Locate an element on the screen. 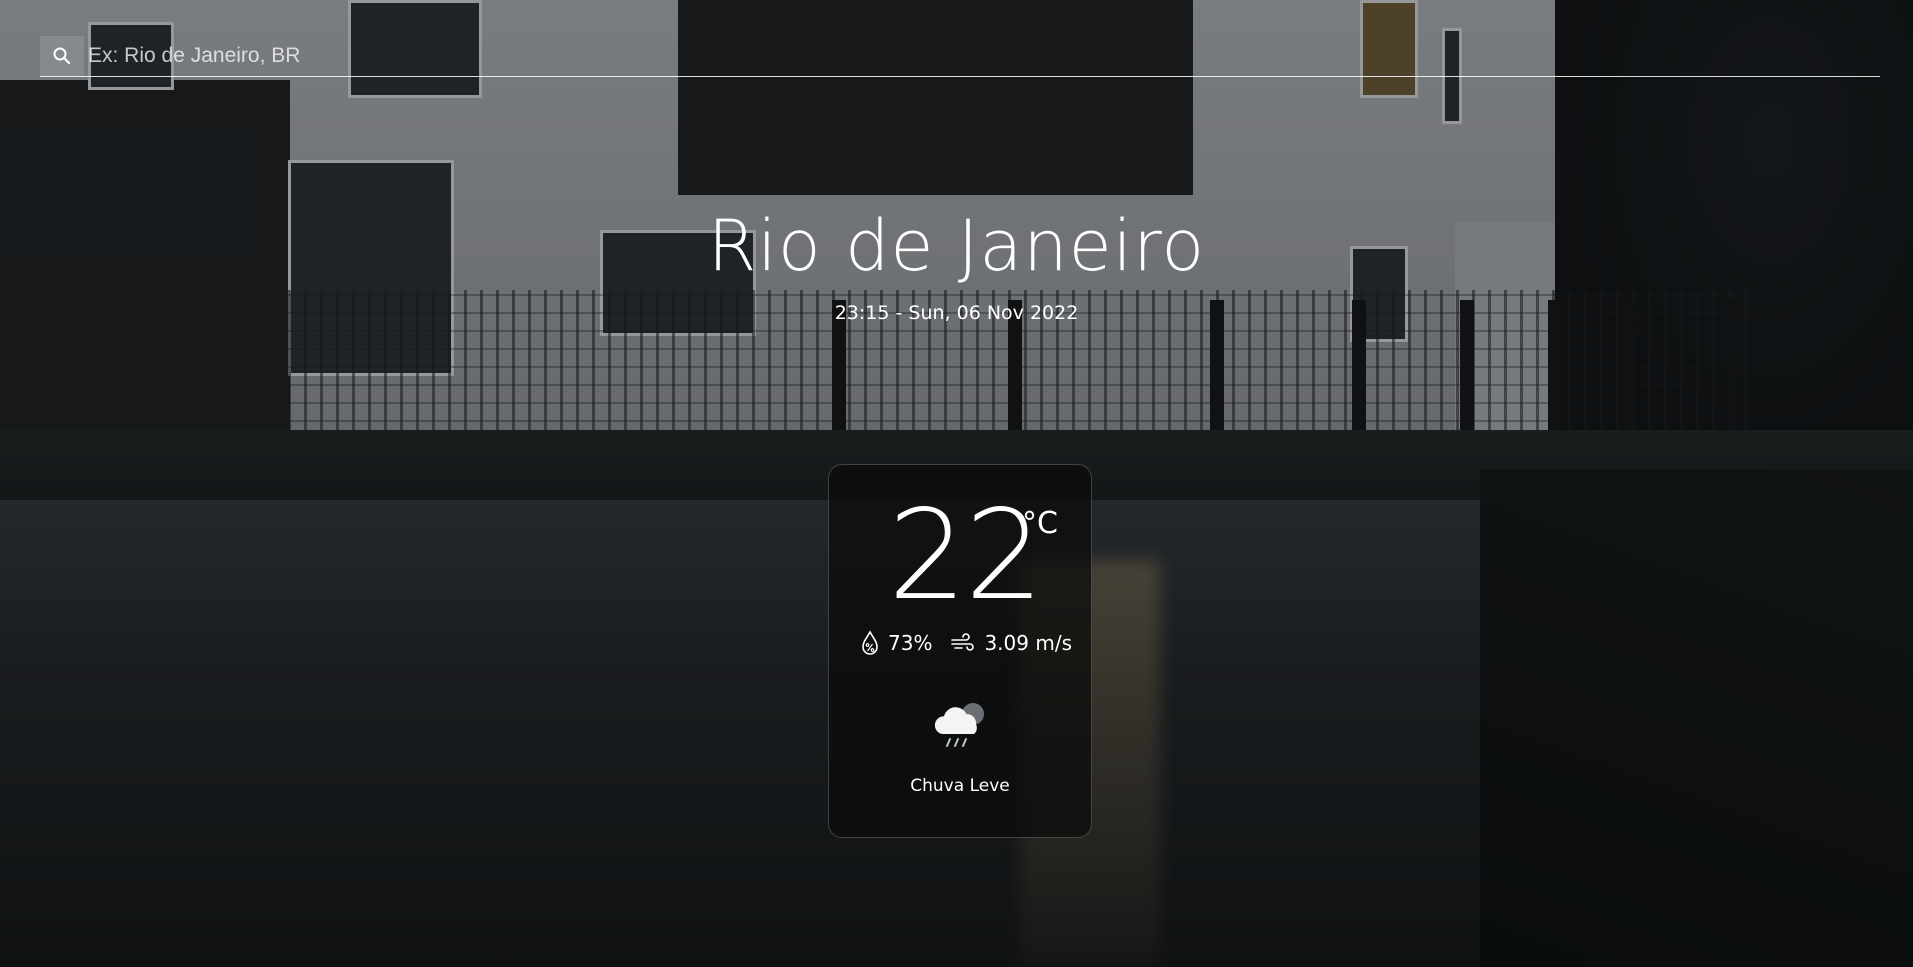 The height and width of the screenshot is (967, 1913). temperature-unit: °C is located at coordinates (1040, 523).